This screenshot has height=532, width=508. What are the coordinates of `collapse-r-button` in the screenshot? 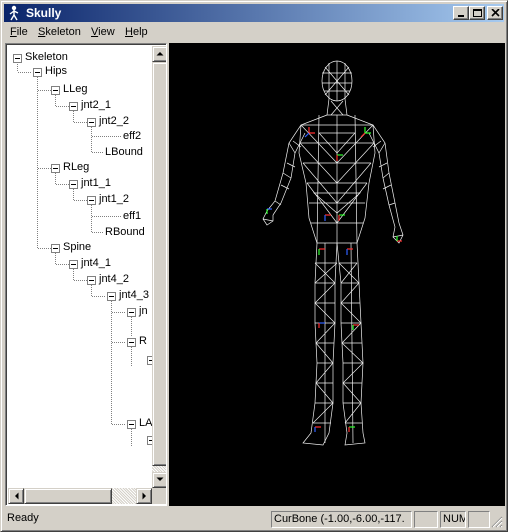 It's located at (131, 342).